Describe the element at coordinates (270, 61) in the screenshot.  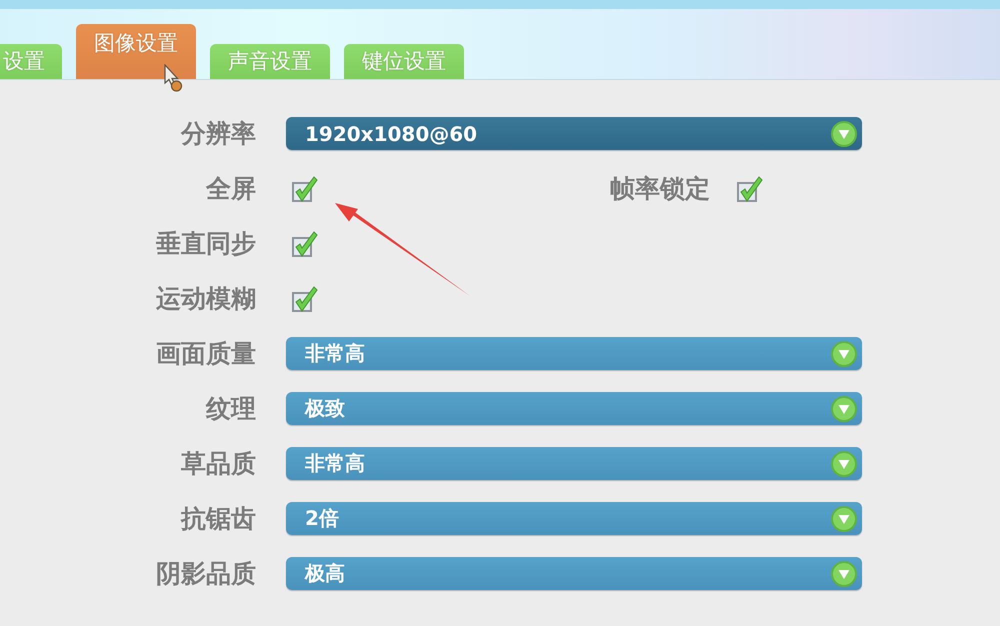
I see `tab: 声音设置` at that location.